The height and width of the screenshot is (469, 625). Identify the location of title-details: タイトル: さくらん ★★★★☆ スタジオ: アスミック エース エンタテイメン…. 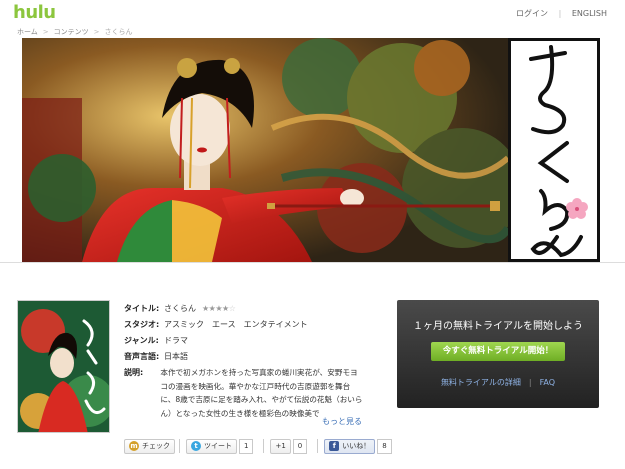
(244, 360).